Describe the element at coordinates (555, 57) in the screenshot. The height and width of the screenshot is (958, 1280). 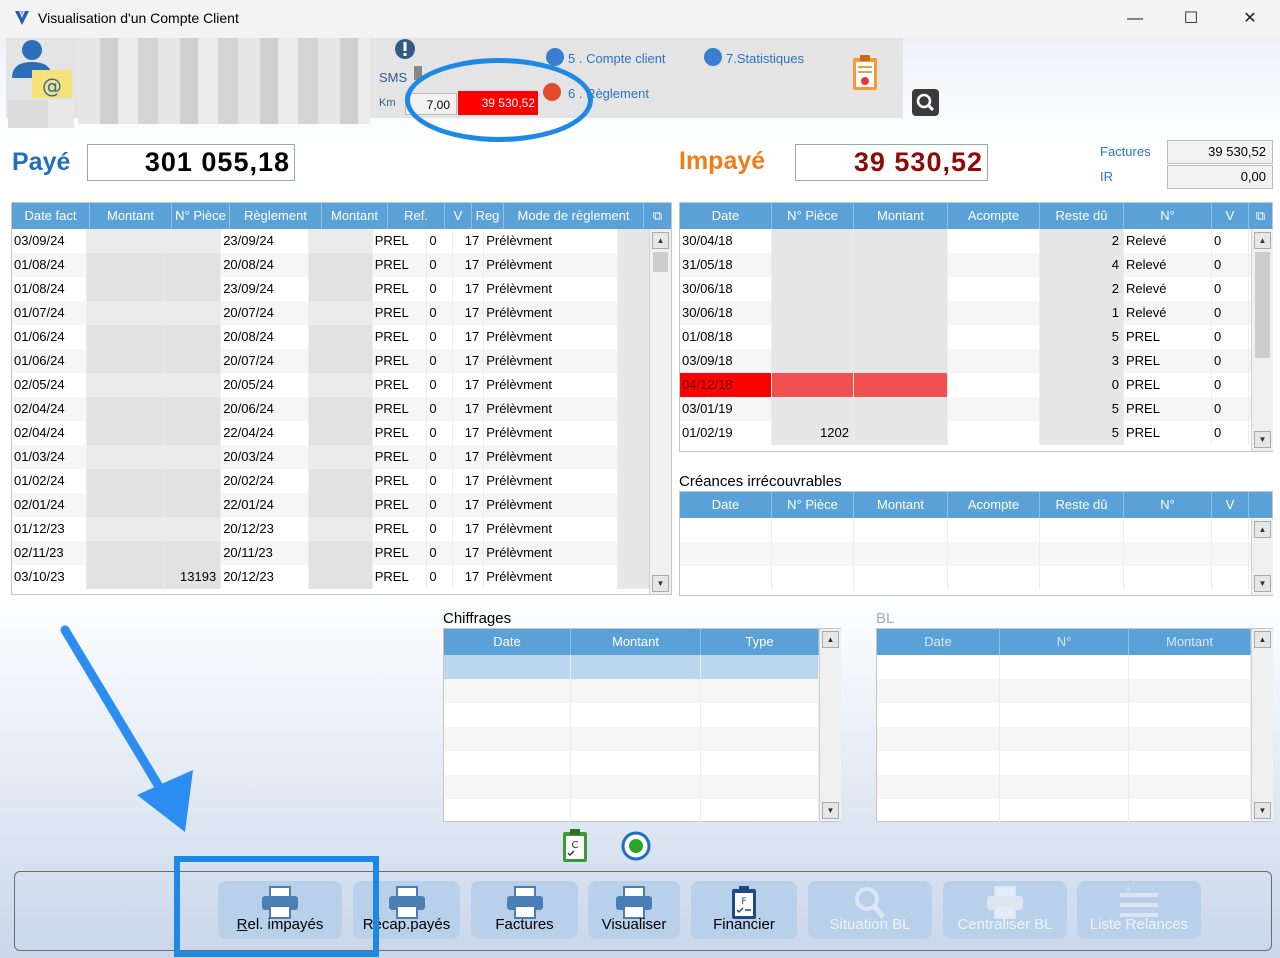
I see `compte-client-icon` at that location.